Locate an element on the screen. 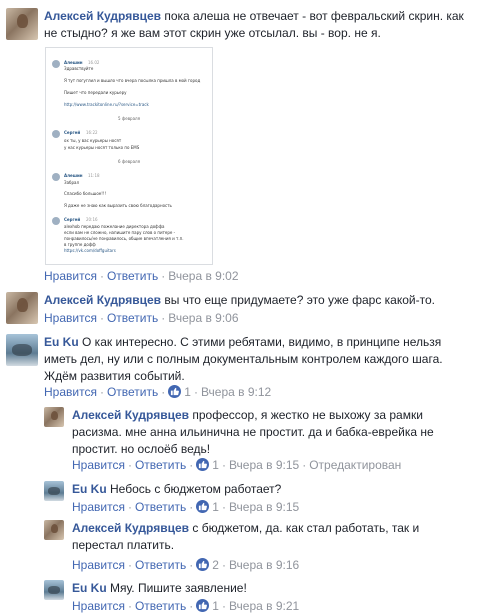 The height and width of the screenshot is (616, 491). timestamp: Вчера в 9:06 is located at coordinates (203, 318).